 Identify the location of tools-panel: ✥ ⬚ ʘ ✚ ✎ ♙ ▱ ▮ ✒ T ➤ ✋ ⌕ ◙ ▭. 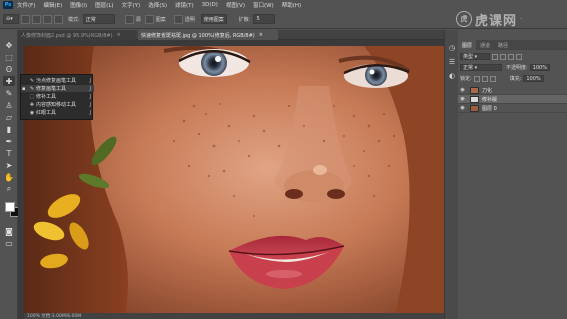
(10, 174).